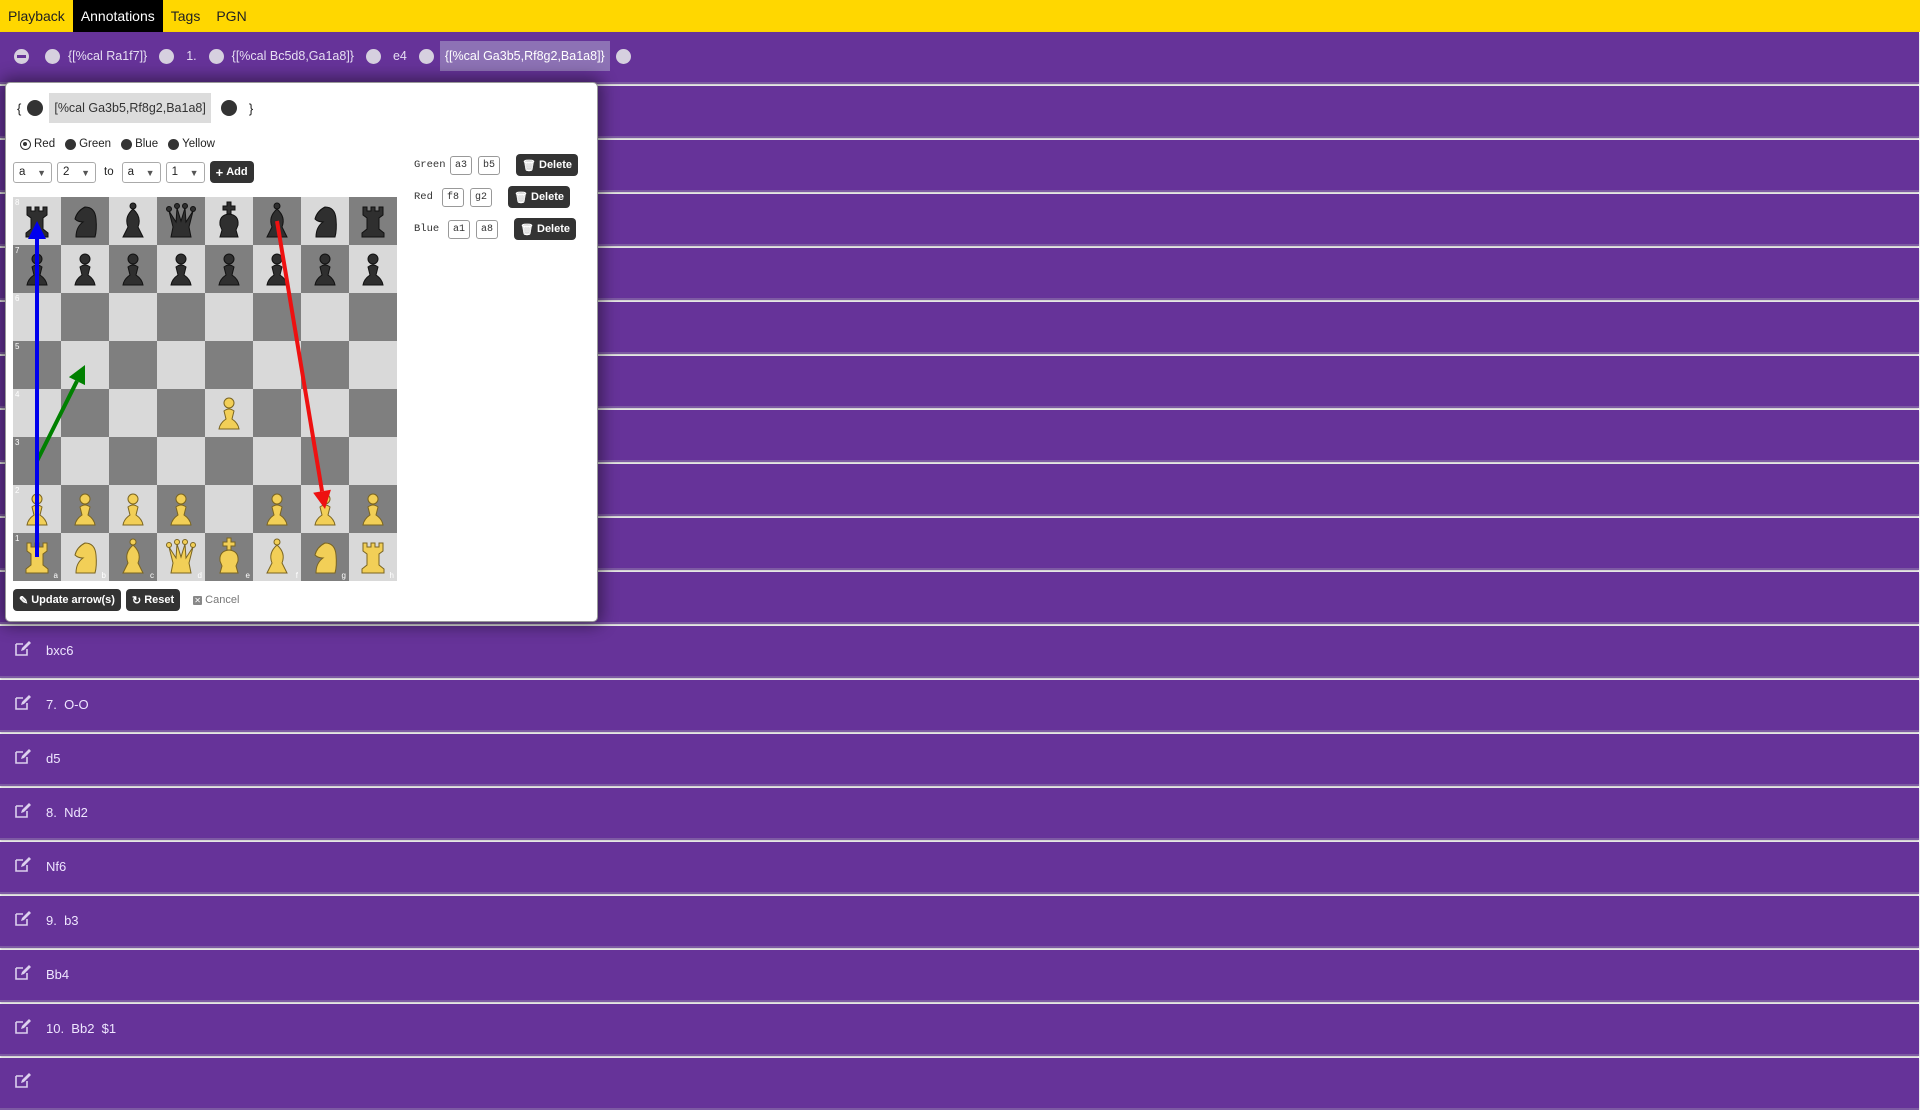 The height and width of the screenshot is (1110, 1920). I want to click on board-square-f6, so click(277, 317).